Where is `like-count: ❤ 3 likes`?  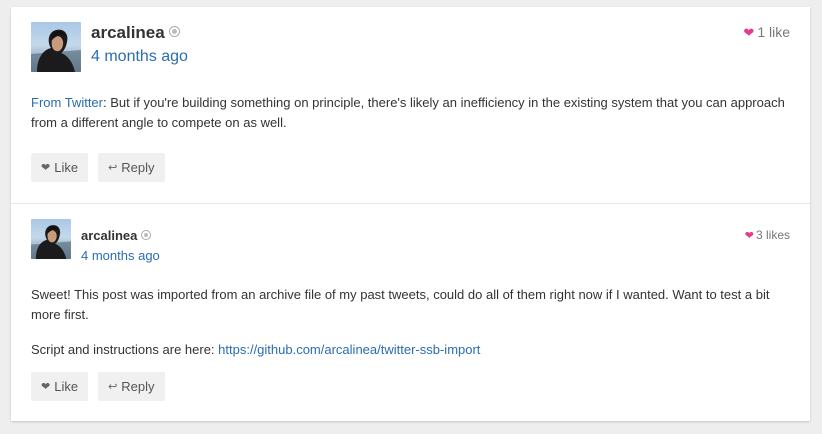
like-count: ❤ 3 likes is located at coordinates (767, 235).